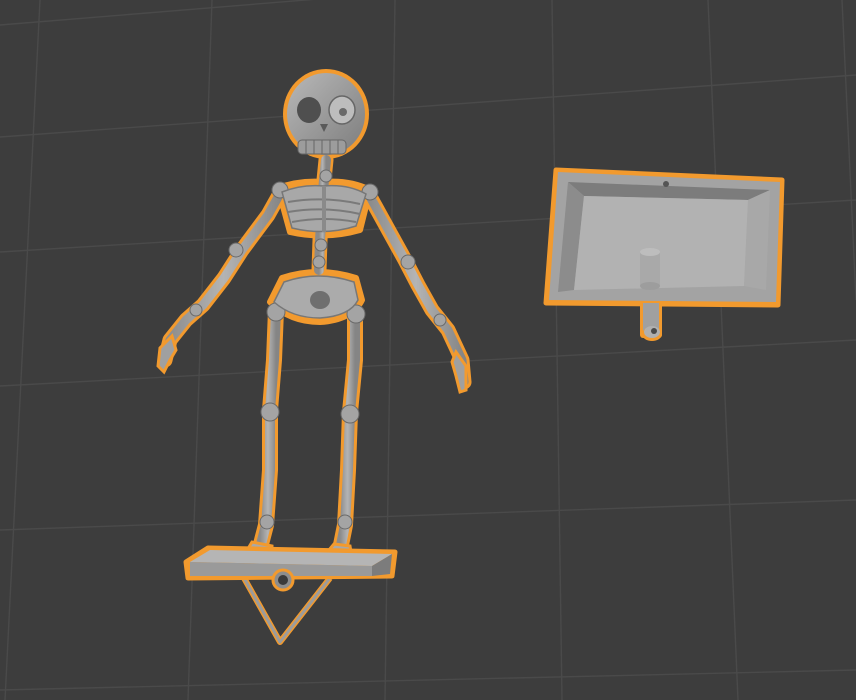 This screenshot has height=700, width=856. Describe the element at coordinates (167, 354) in the screenshot. I see `left-hand` at that location.